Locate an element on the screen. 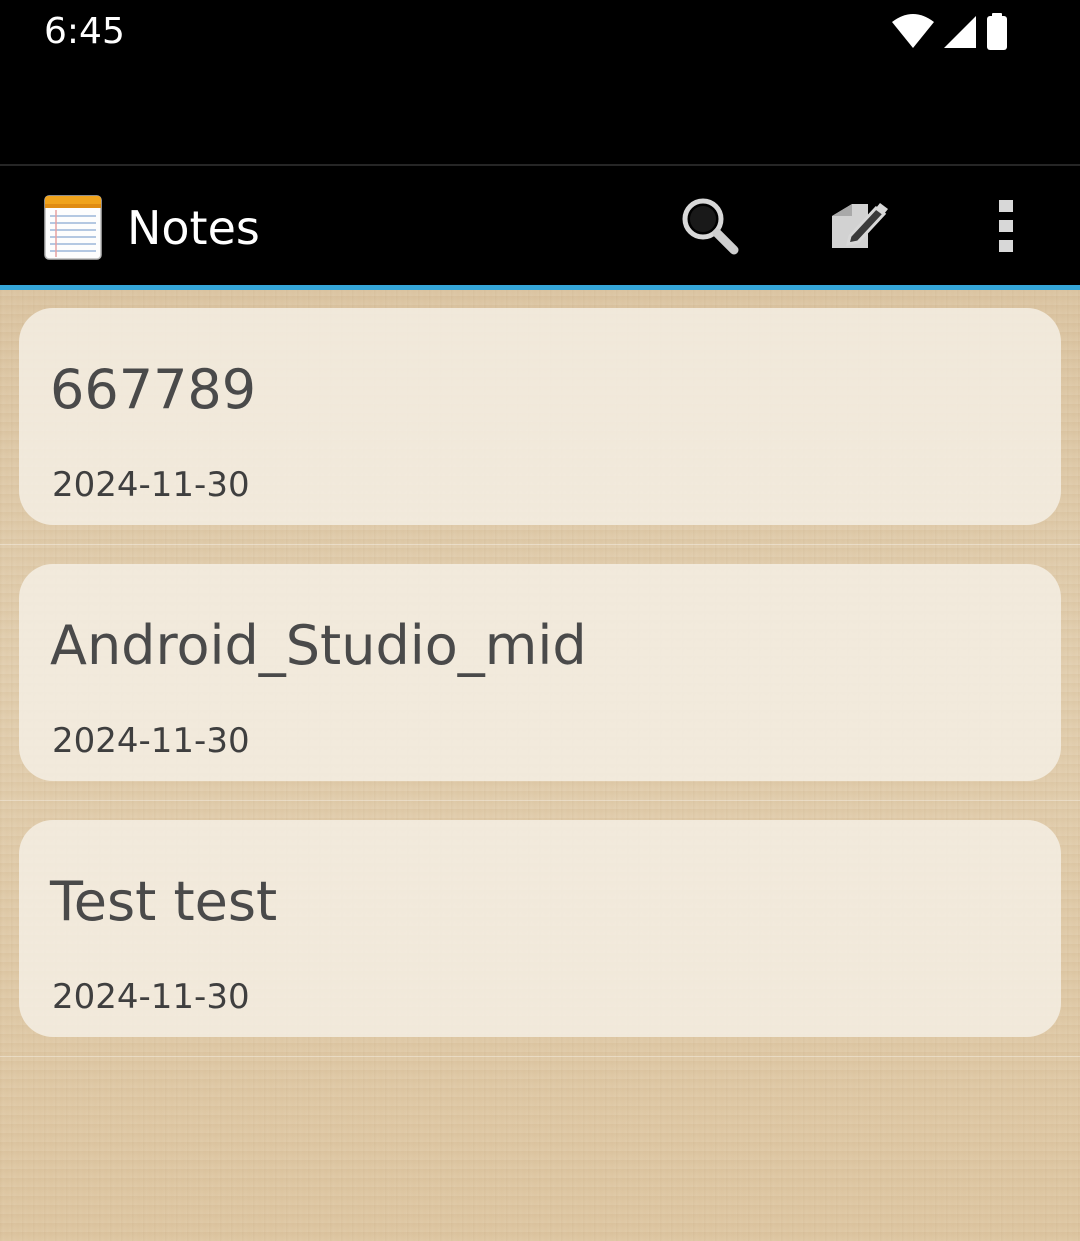 Image resolution: width=1080 pixels, height=1241 pixels. notepad-icon is located at coordinates (73, 227).